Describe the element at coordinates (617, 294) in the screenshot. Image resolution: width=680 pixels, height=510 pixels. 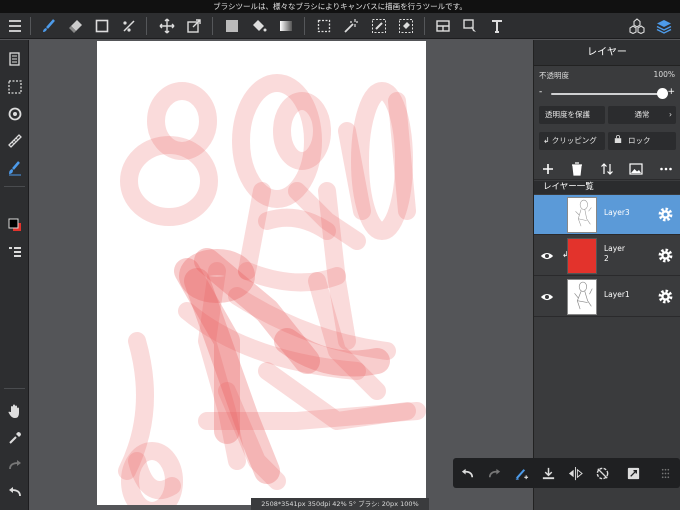
I see `layer-name: Layer1` at that location.